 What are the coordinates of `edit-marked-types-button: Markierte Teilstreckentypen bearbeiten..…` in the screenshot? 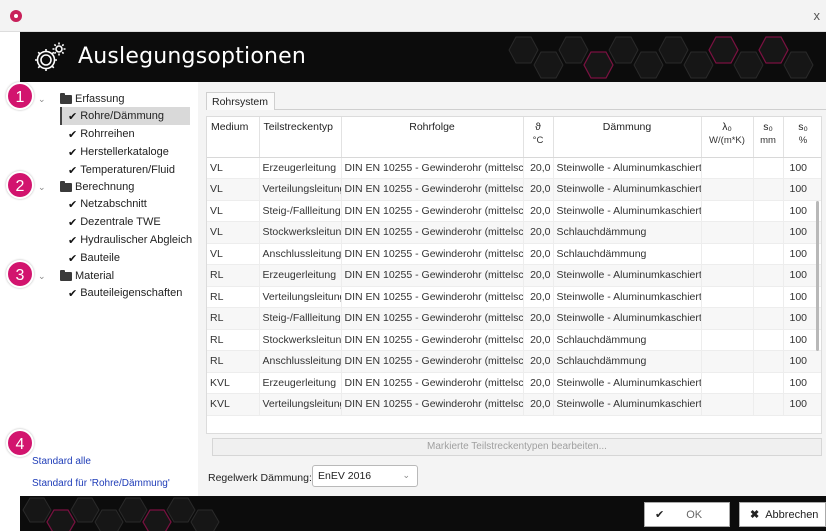 It's located at (517, 447).